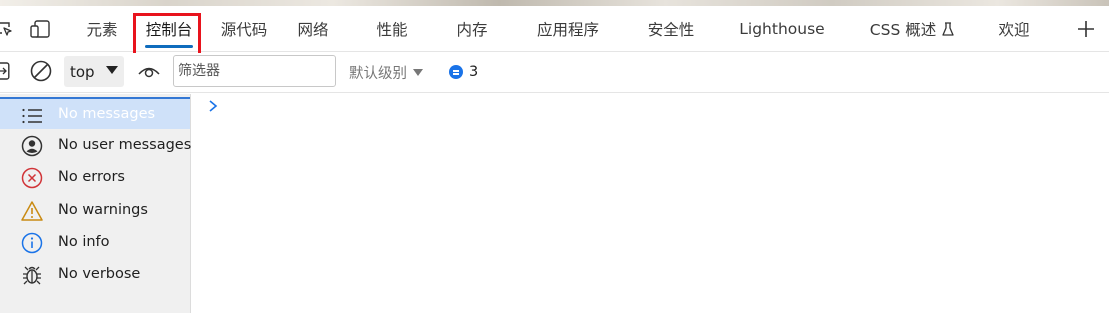 This screenshot has width=1109, height=313. I want to click on log-levels-dropdown: 默认级别, so click(386, 72).